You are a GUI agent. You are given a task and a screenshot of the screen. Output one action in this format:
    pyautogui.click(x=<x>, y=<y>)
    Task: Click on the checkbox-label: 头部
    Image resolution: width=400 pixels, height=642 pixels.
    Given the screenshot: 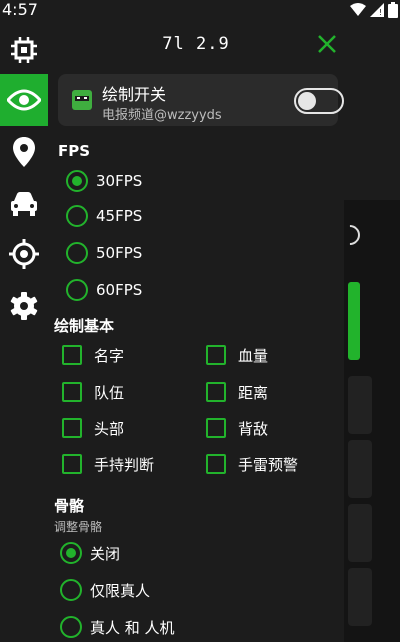 What is the action you would take?
    pyautogui.click(x=109, y=428)
    